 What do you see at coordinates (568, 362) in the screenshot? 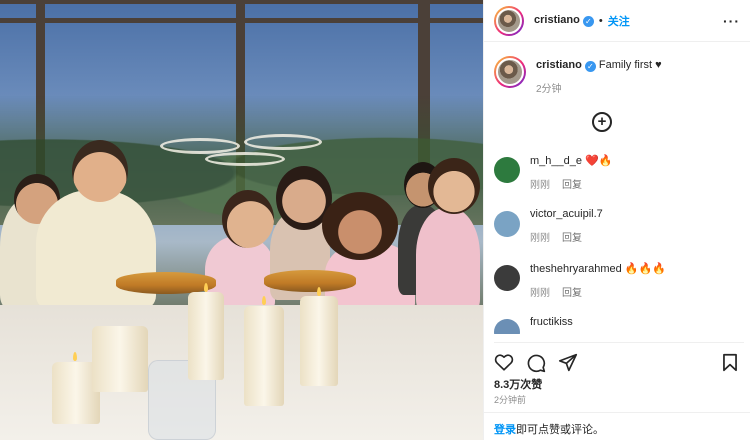
I see `send-icon` at bounding box center [568, 362].